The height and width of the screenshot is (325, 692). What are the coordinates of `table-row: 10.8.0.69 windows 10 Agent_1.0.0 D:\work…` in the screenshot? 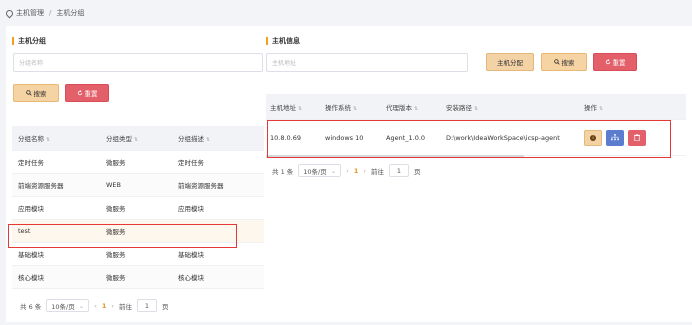 It's located at (476, 138).